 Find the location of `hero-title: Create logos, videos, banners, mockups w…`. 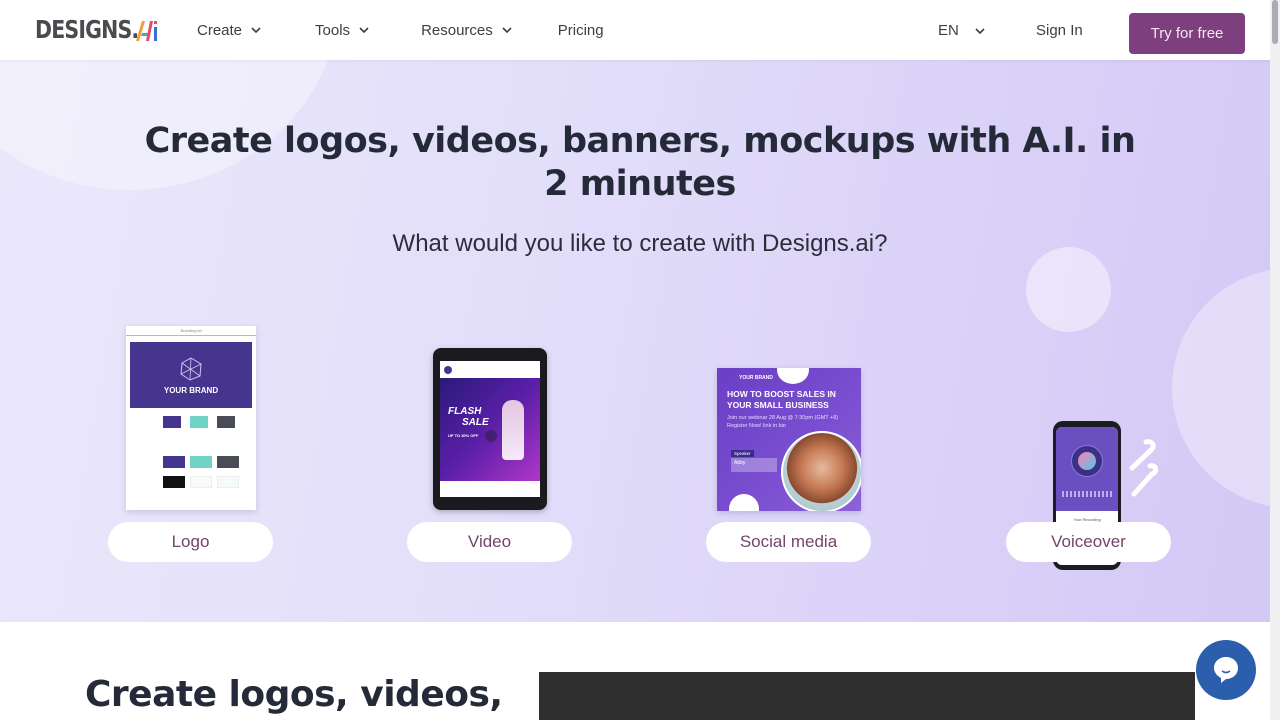

hero-title: Create logos, videos, banners, mockups w… is located at coordinates (640, 162).